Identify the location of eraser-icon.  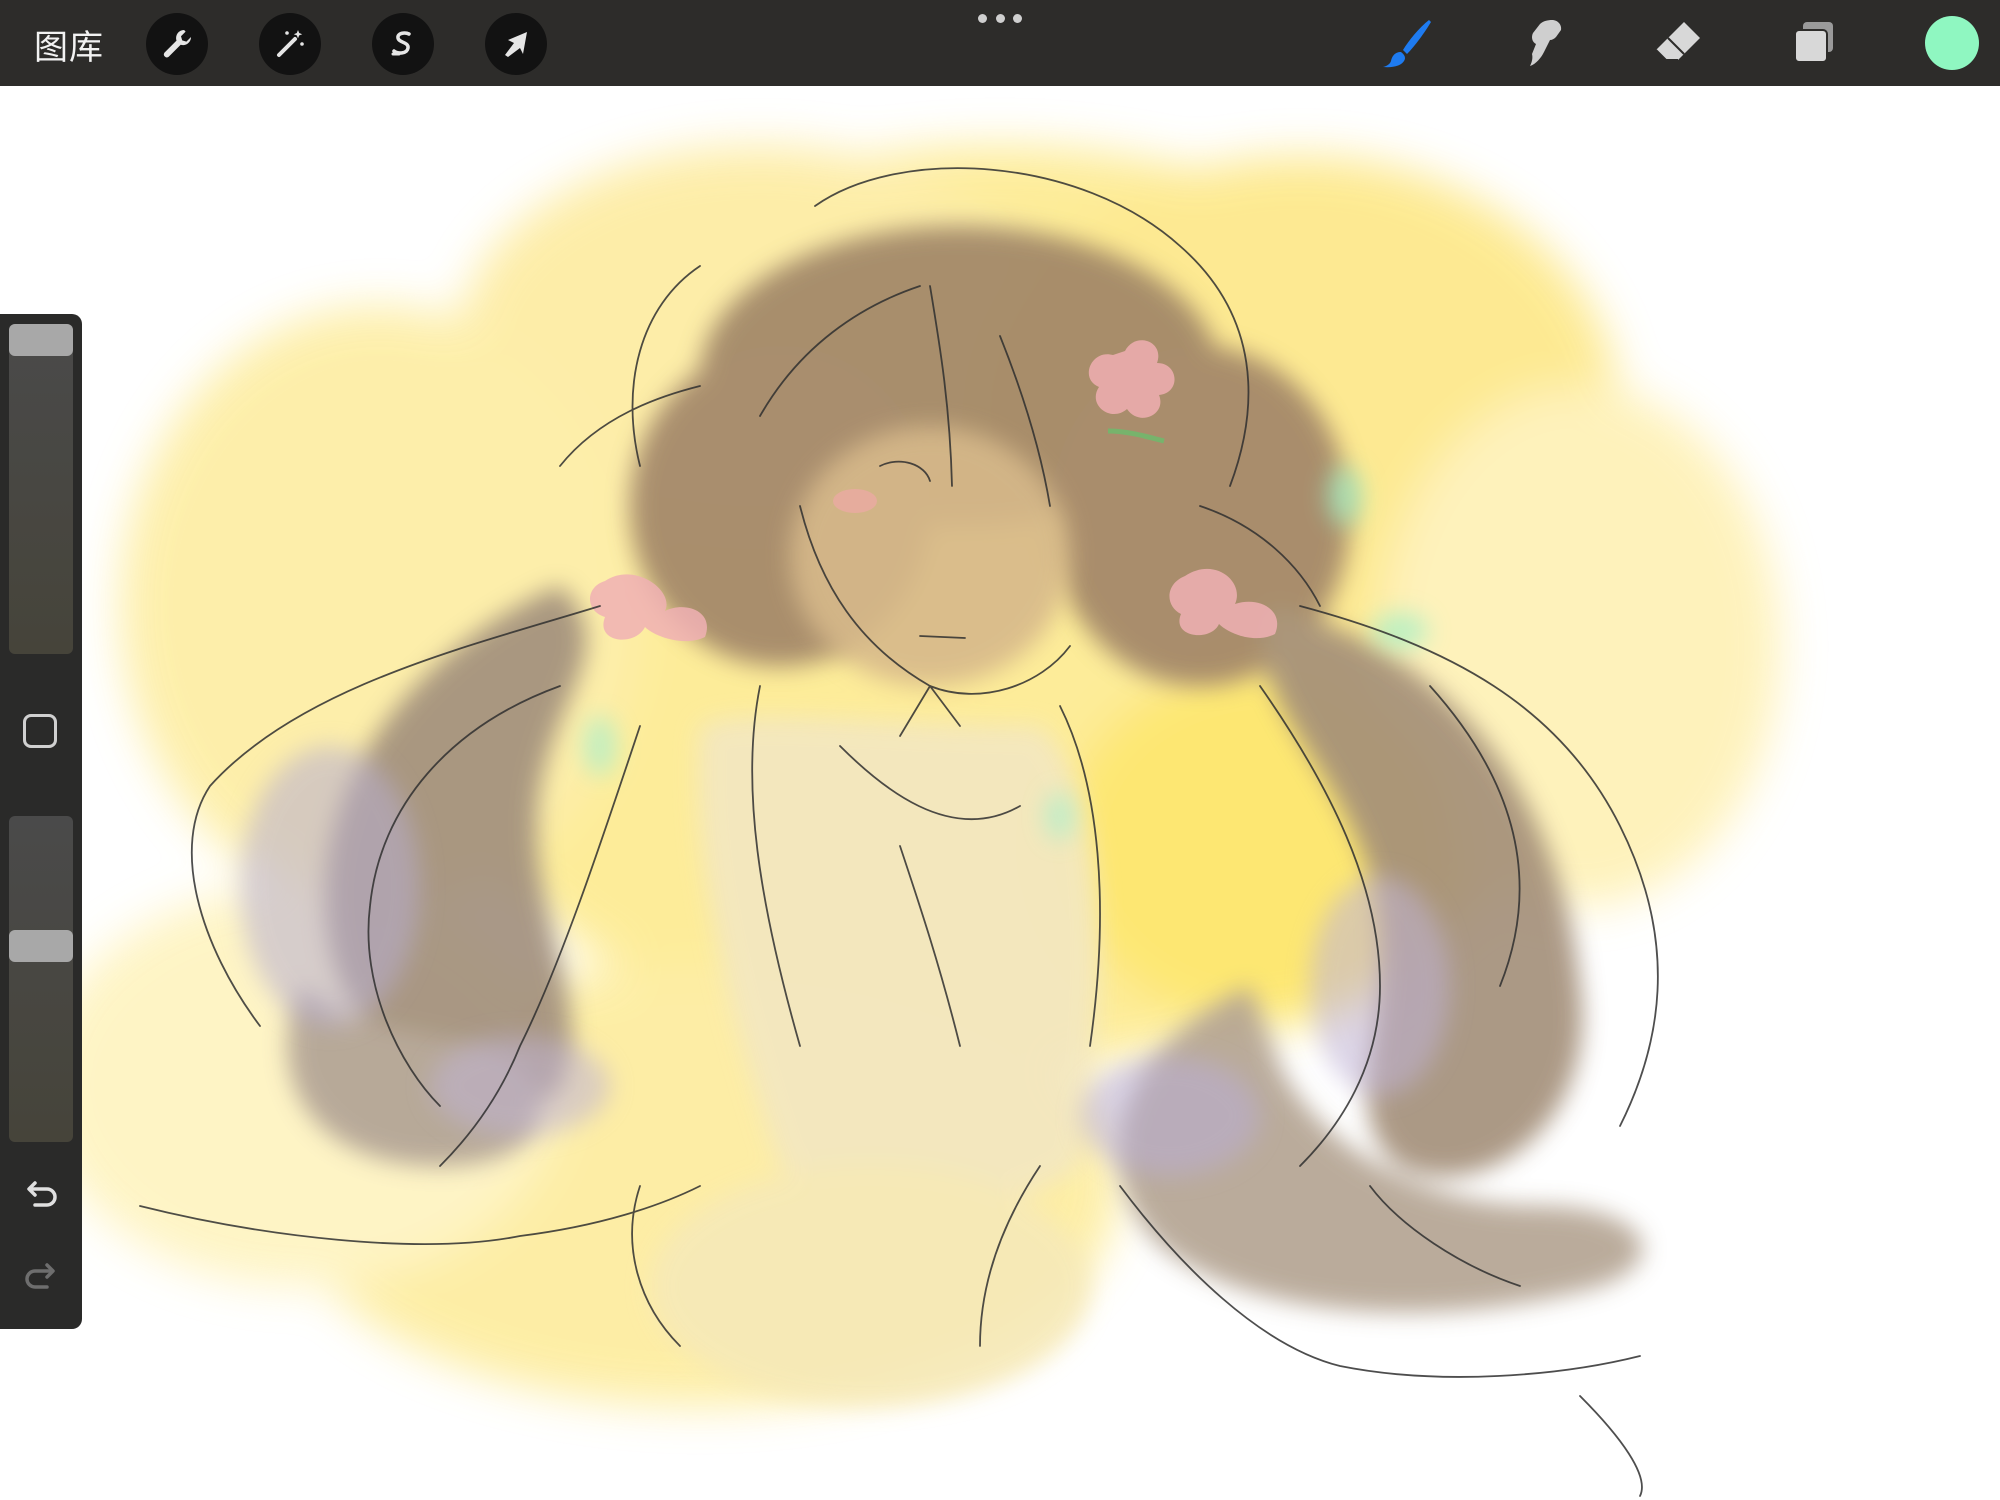
(1677, 41).